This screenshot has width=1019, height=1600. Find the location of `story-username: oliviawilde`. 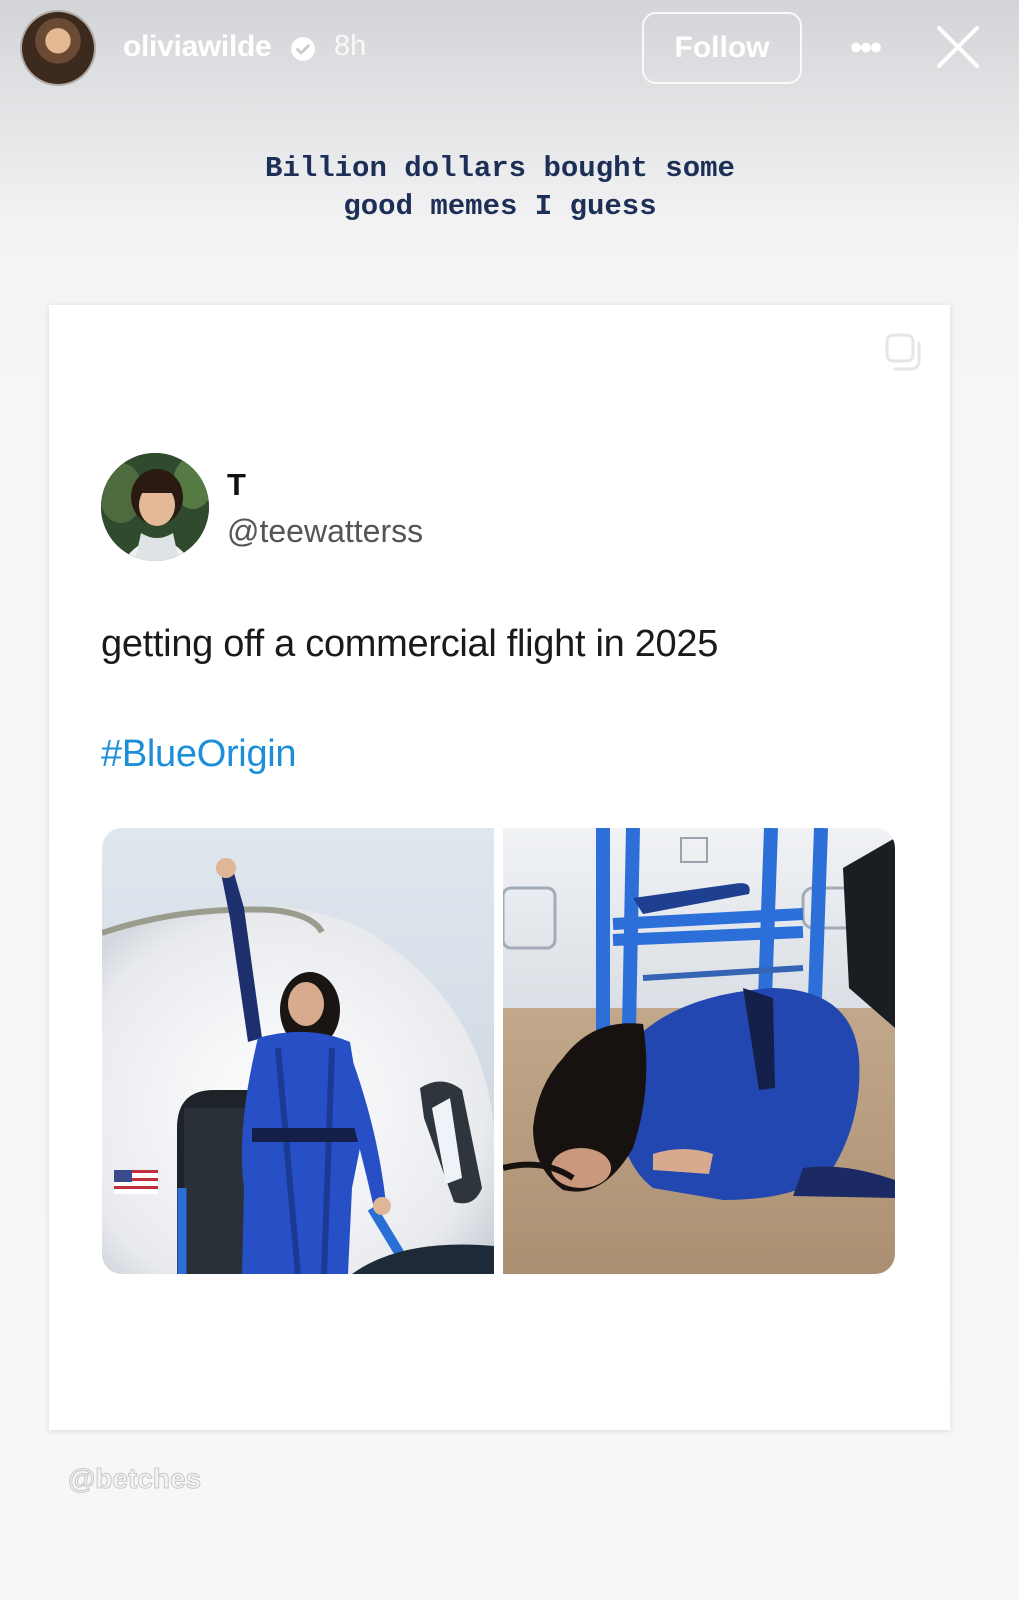

story-username: oliviawilde is located at coordinates (197, 47).